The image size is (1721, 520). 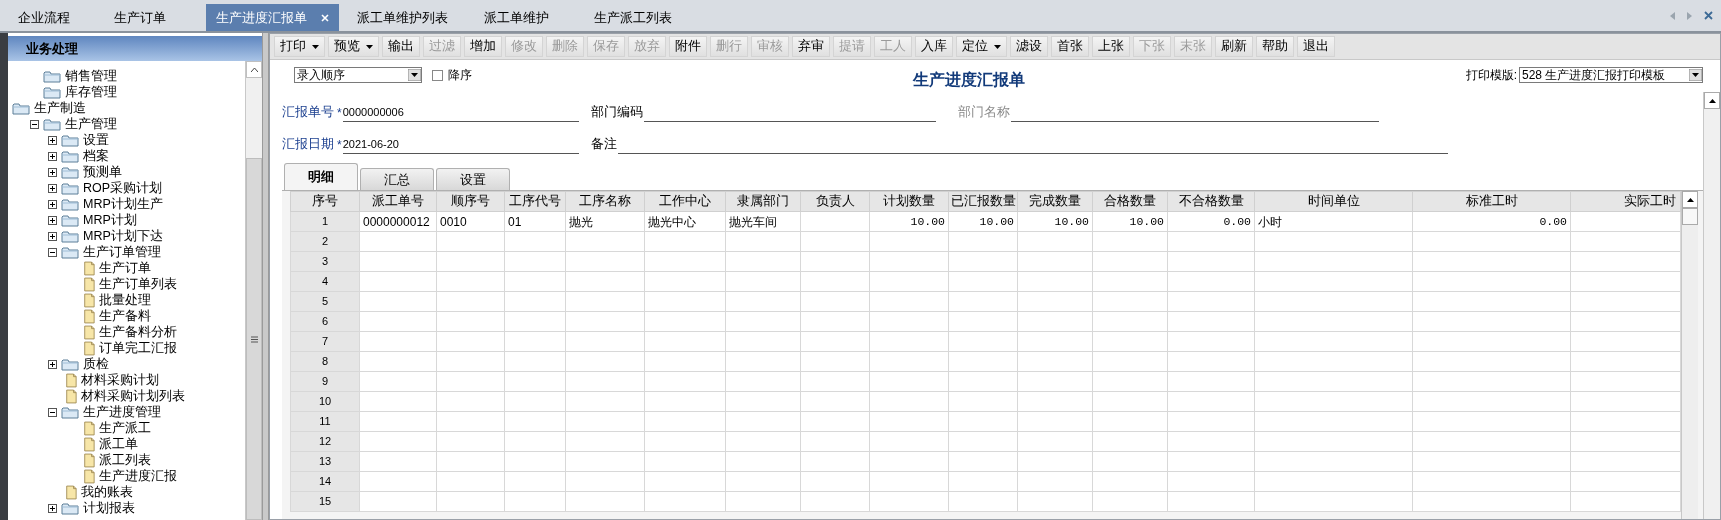 I want to click on sort-select: 录入顺序, so click(x=358, y=75).